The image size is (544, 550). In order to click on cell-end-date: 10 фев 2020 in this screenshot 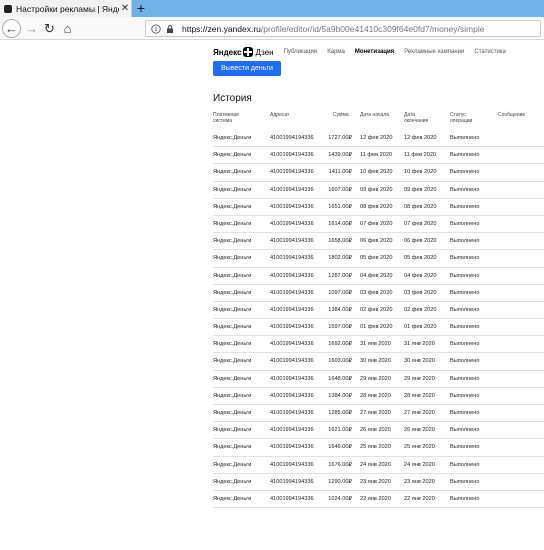, I will do `click(420, 172)`.